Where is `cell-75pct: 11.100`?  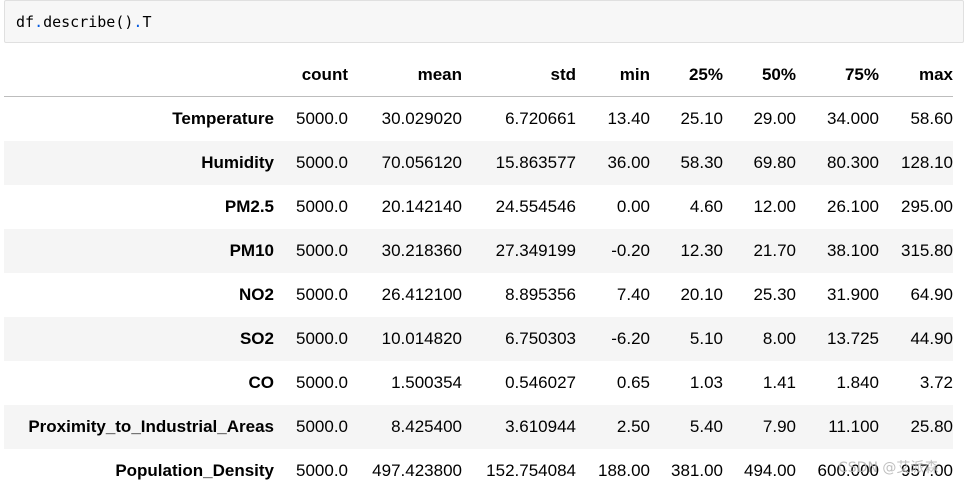
cell-75pct: 11.100 is located at coordinates (853, 426).